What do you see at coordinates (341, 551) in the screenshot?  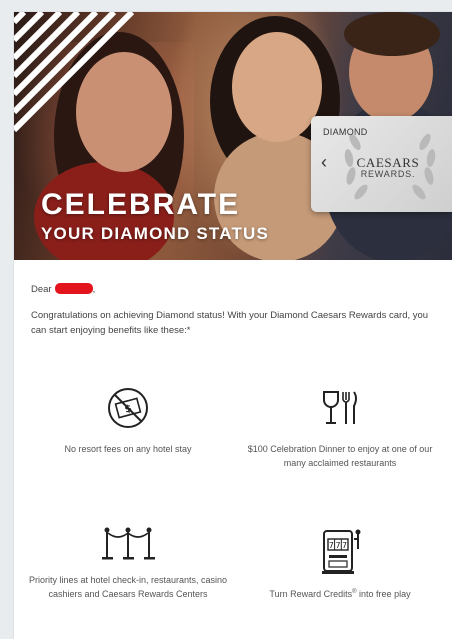 I see `slot-machine-icon: 7 7 7` at bounding box center [341, 551].